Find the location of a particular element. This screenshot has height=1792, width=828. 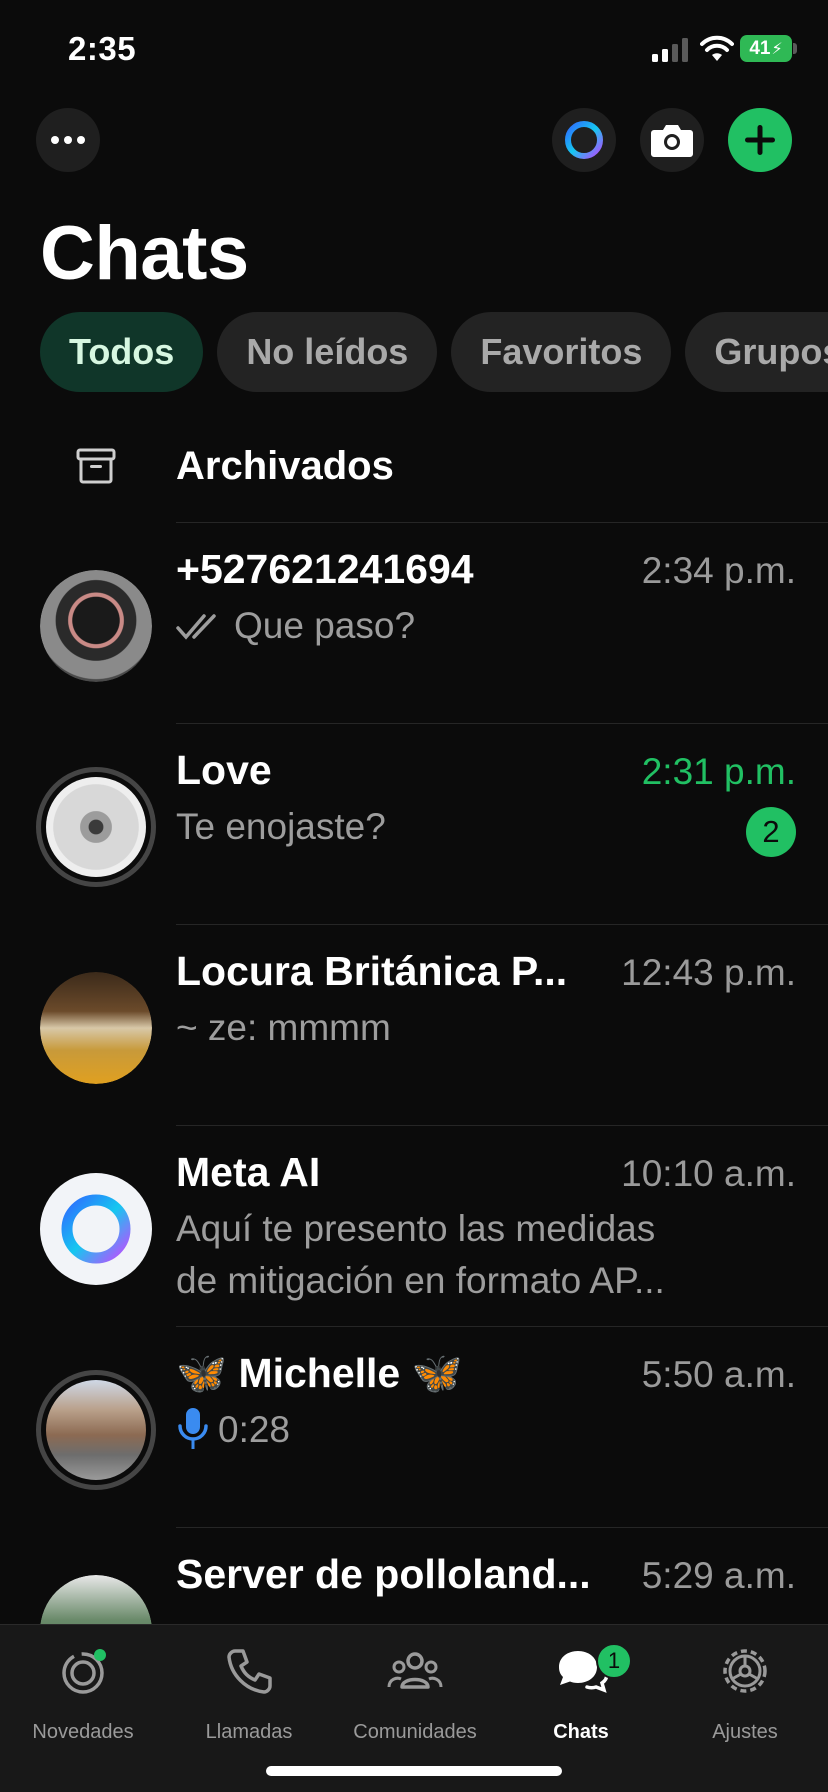

chat-row: +527621241694 2:34 p.m. Que paso? is located at coordinates (414, 622).